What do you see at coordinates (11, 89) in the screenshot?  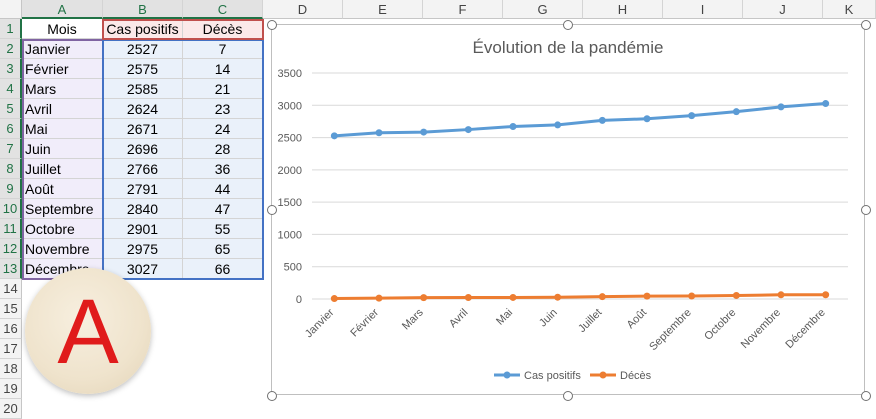 I see `row-header-4: 4` at bounding box center [11, 89].